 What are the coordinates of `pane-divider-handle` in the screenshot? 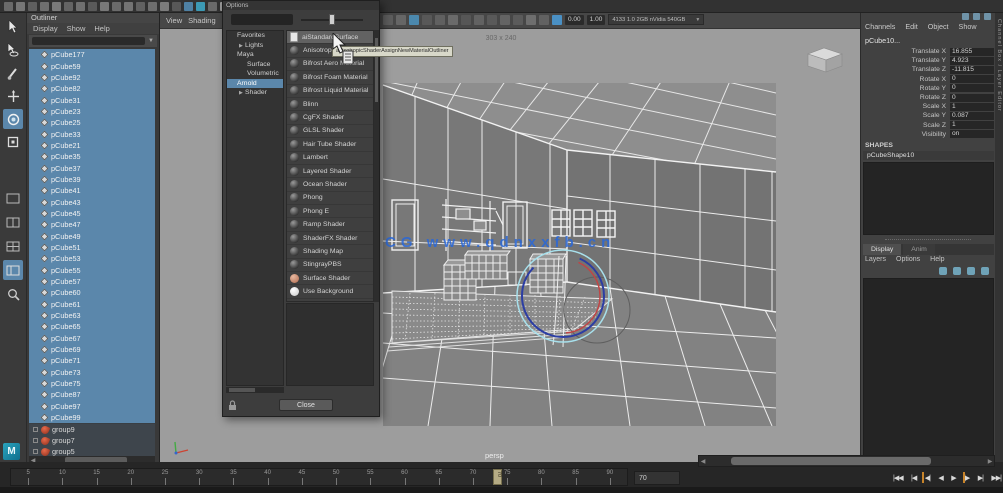 It's located at (928, 240).